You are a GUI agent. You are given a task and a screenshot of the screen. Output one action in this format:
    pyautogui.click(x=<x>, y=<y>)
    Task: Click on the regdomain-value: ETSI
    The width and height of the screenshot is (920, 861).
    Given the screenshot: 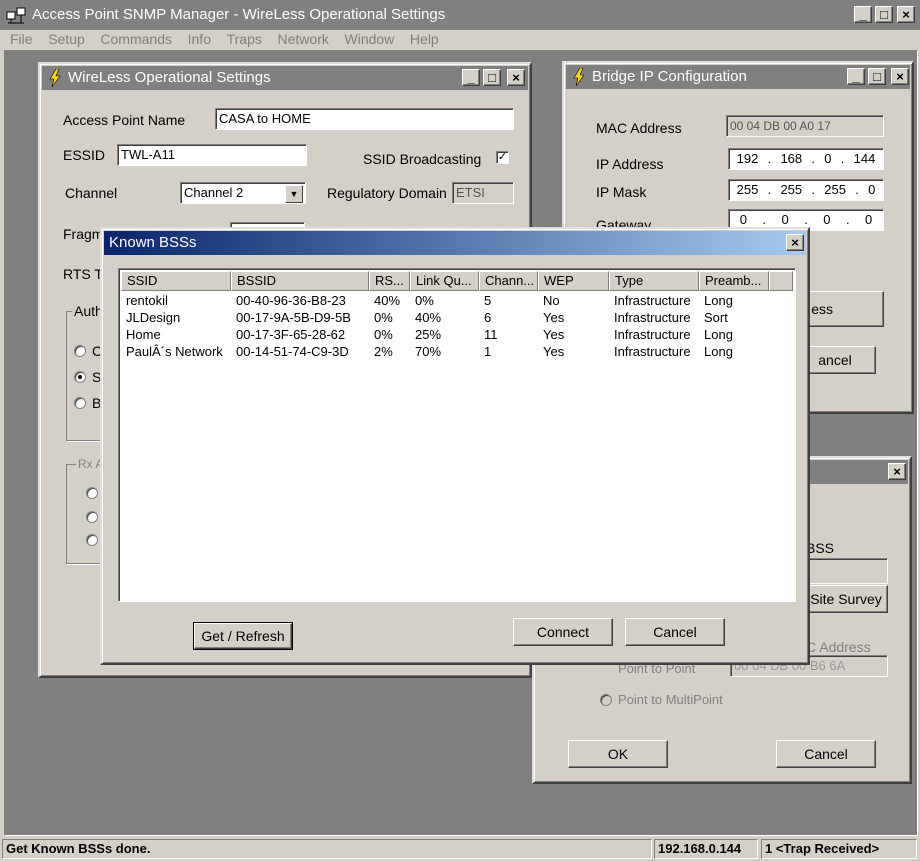 What is the action you would take?
    pyautogui.click(x=483, y=193)
    